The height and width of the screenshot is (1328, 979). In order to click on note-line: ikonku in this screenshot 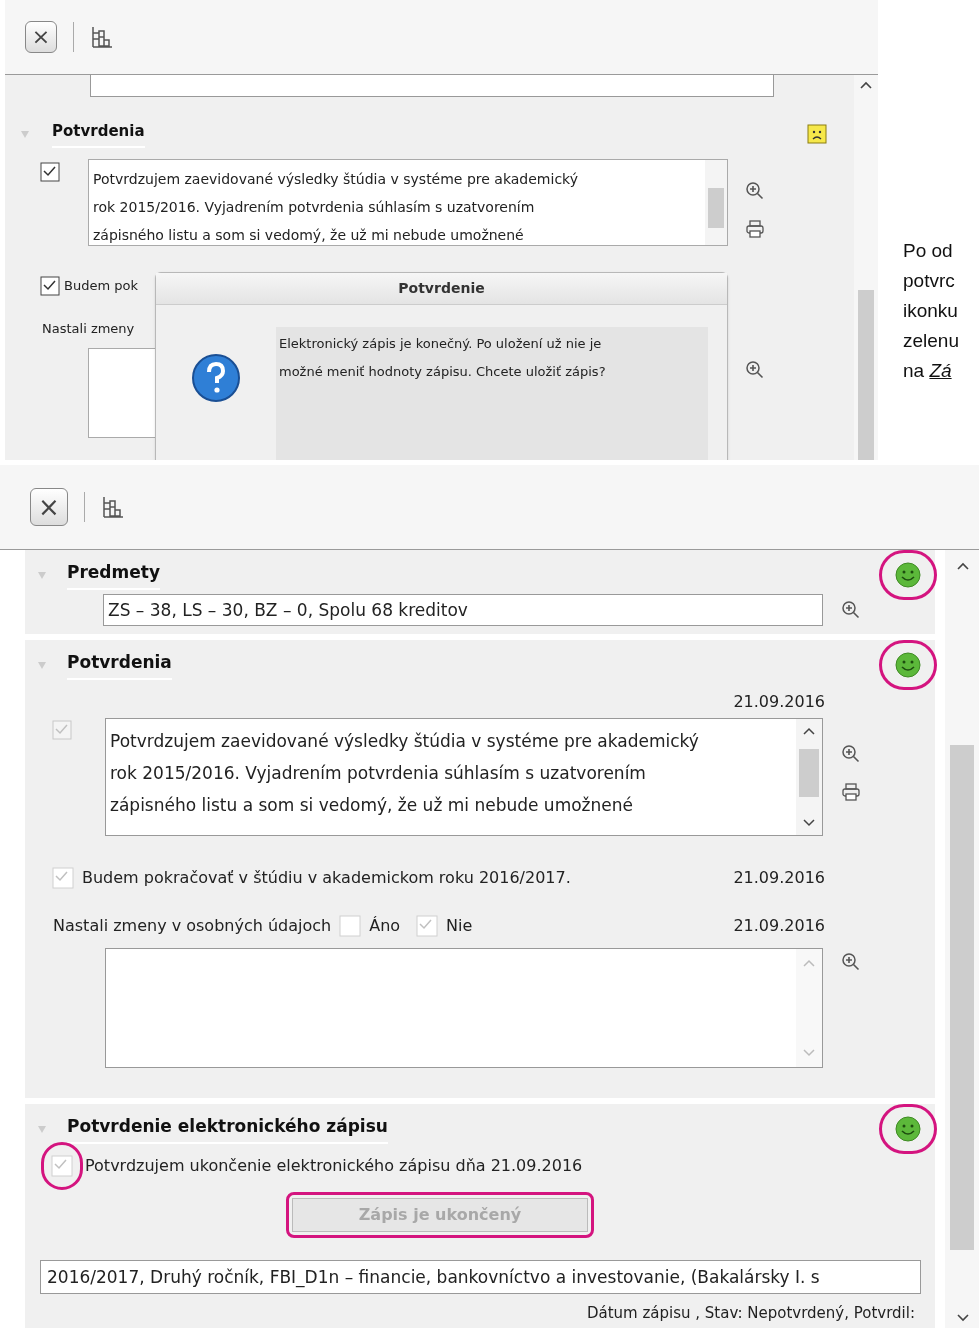, I will do `click(931, 311)`.